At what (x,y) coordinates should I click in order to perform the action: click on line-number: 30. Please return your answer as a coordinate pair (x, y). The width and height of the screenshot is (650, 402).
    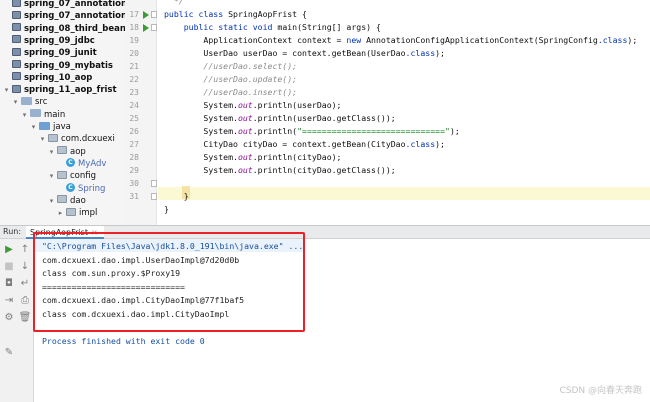
    Looking at the image, I should click on (134, 183).